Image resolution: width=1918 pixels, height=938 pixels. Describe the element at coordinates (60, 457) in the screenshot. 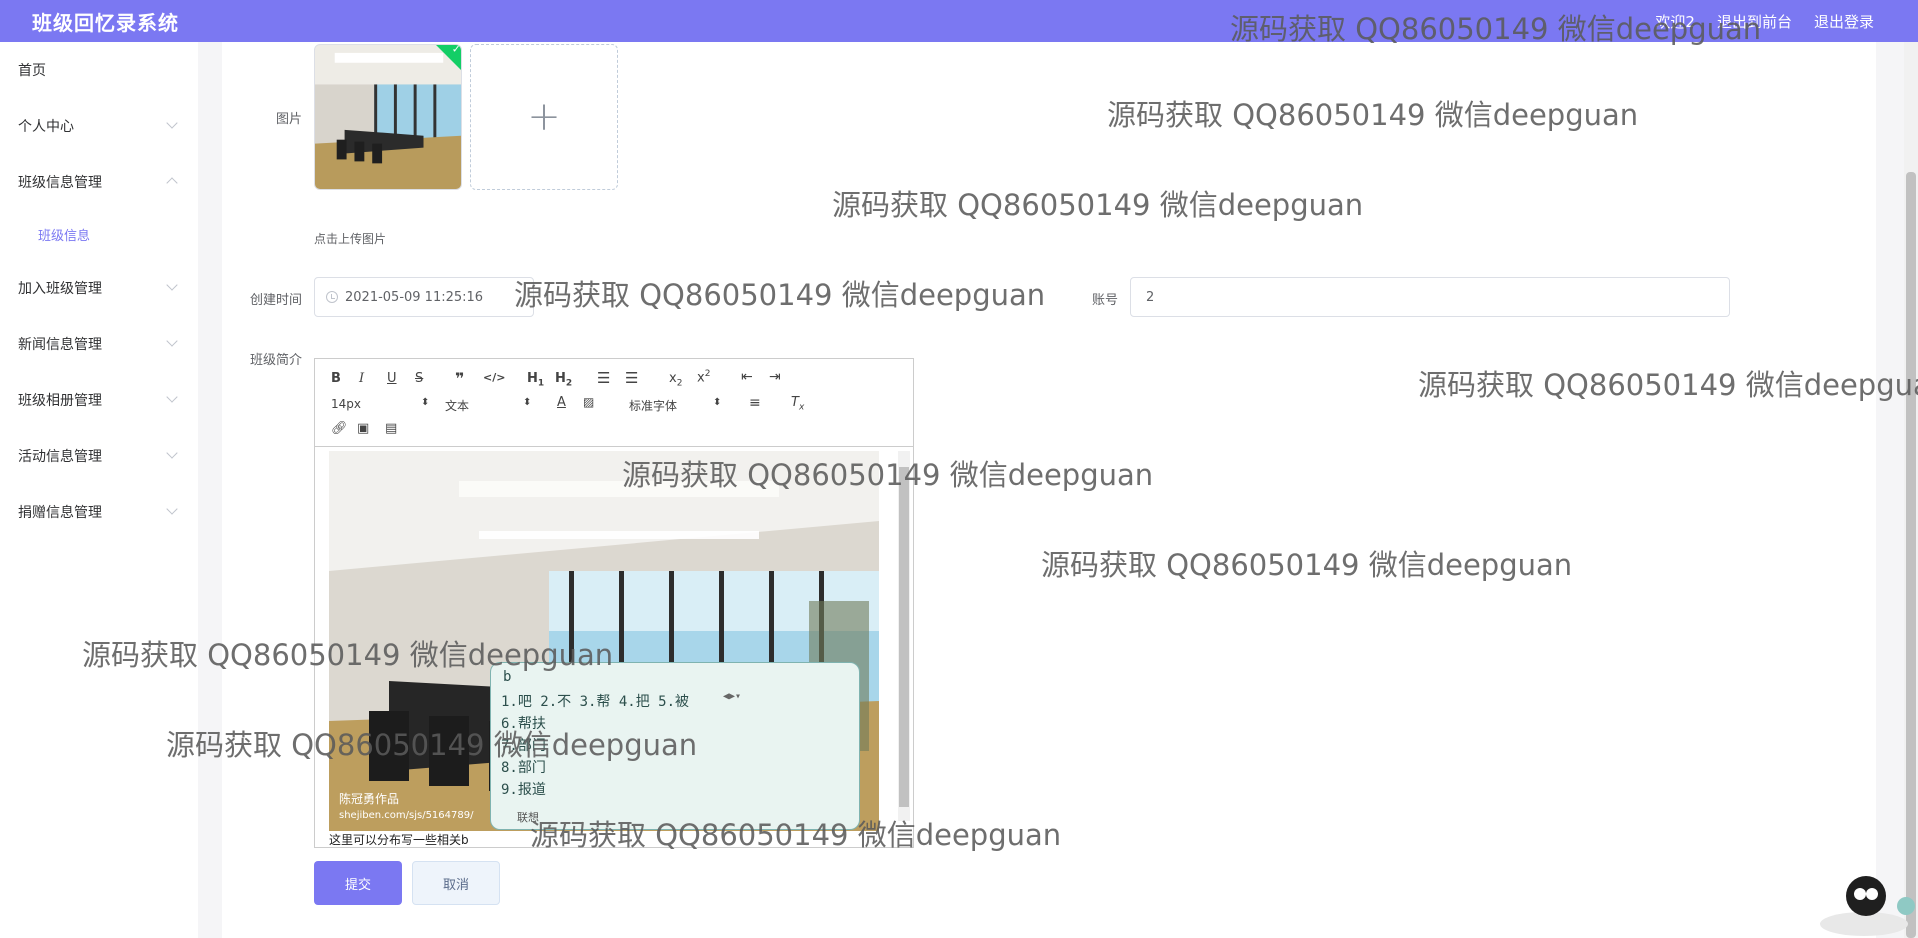

I see `sidebar-item-label: 活动信息管理` at that location.